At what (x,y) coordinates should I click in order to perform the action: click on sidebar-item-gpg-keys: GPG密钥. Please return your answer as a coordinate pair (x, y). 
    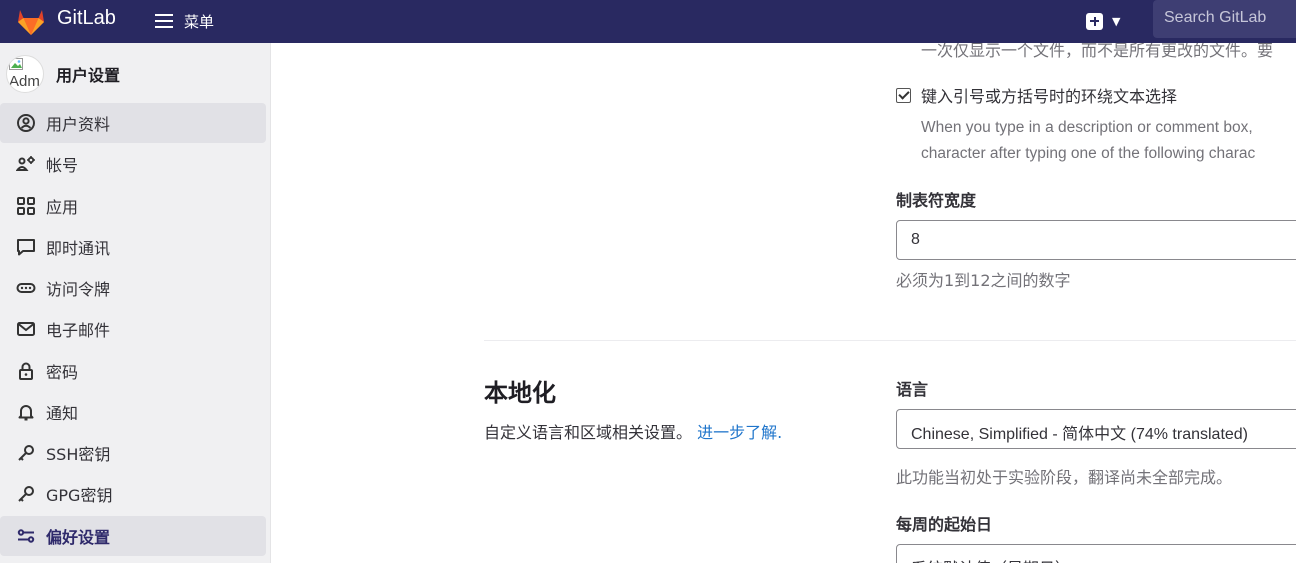
    Looking at the image, I should click on (133, 494).